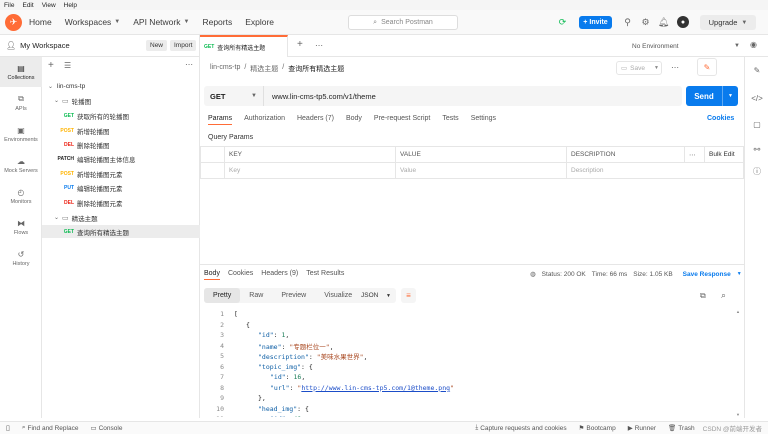  What do you see at coordinates (325, 275) in the screenshot?
I see `tab-test-results: Test Results` at bounding box center [325, 275].